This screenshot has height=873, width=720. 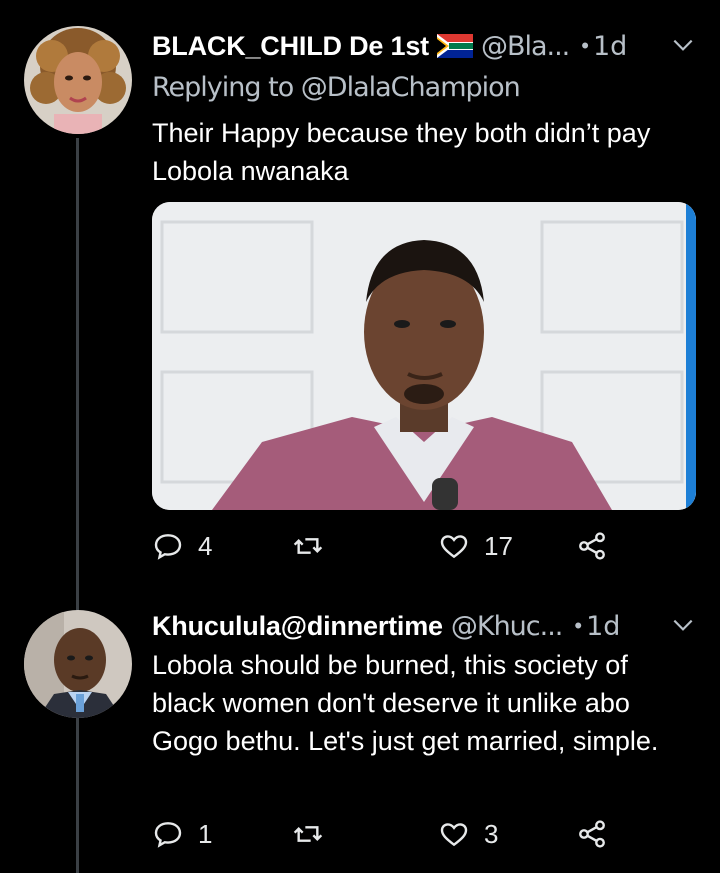 What do you see at coordinates (297, 626) in the screenshot?
I see `display-name: Khuculula@dinnertime` at bounding box center [297, 626].